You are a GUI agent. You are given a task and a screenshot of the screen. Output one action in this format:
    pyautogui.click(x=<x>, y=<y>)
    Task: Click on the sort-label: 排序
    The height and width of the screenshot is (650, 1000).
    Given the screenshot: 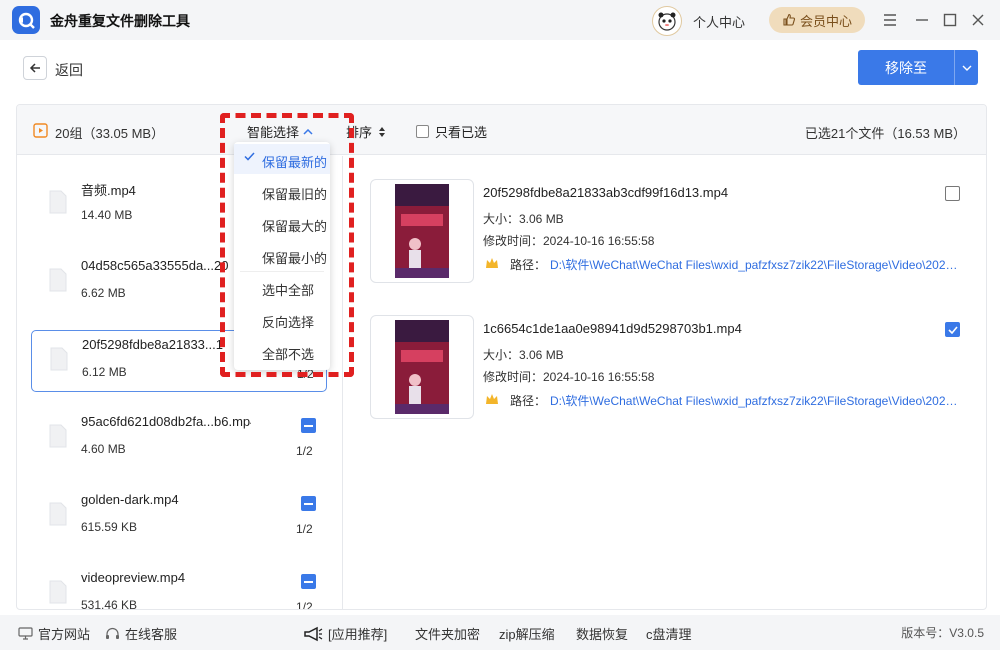 What is the action you would take?
    pyautogui.click(x=359, y=132)
    